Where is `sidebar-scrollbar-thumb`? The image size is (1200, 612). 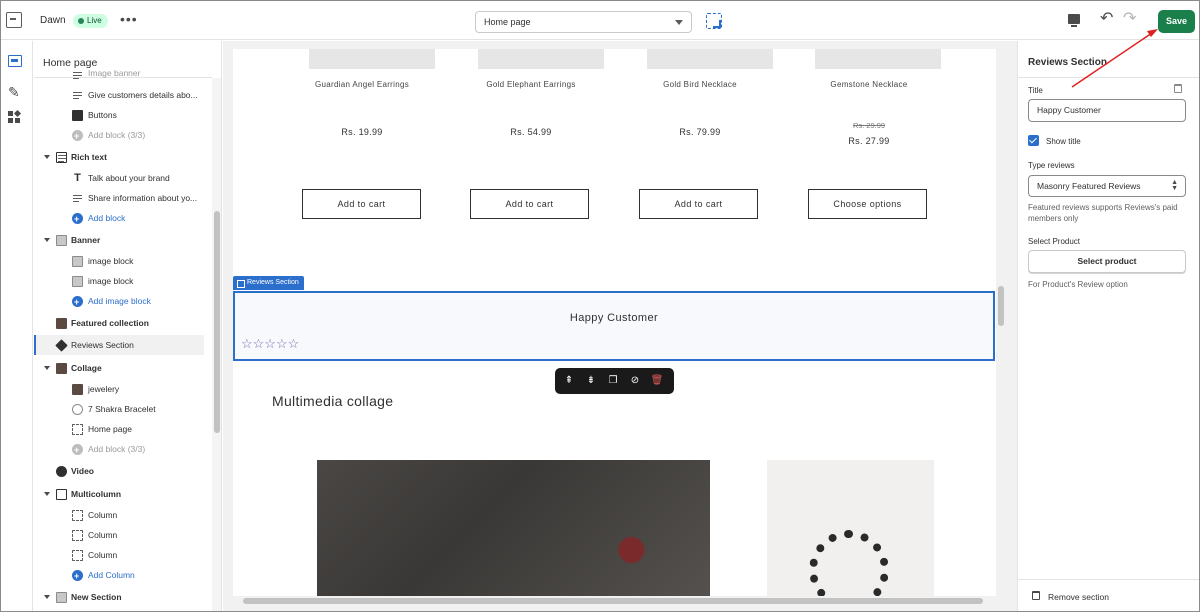
sidebar-scrollbar-thumb is located at coordinates (217, 322).